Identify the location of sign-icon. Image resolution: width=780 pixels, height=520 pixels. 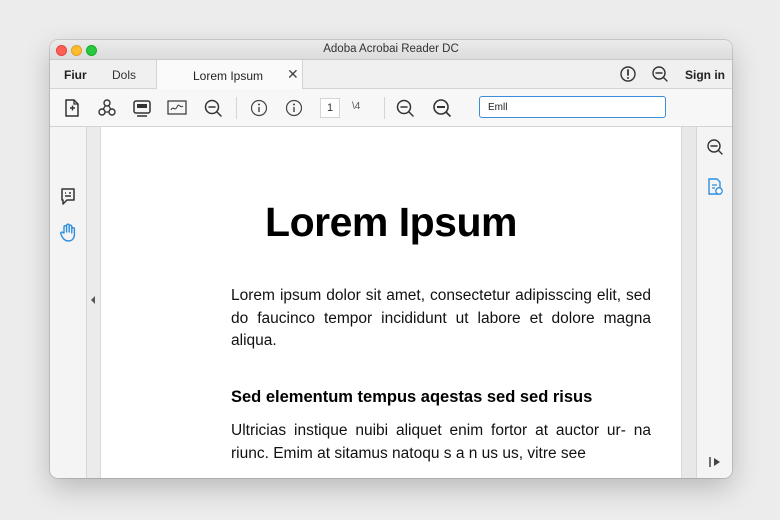
(177, 108).